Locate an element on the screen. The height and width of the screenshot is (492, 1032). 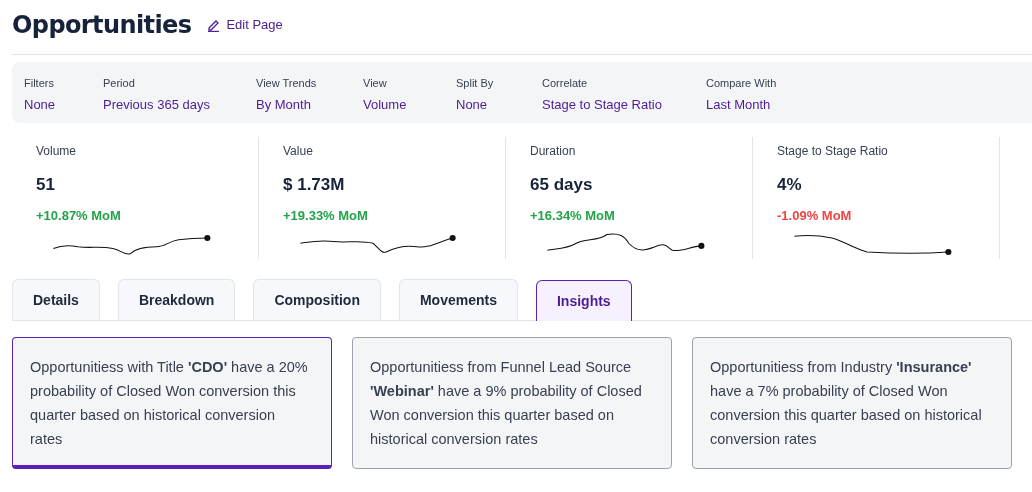
filter-value-link: Previous 365 days is located at coordinates (156, 104).